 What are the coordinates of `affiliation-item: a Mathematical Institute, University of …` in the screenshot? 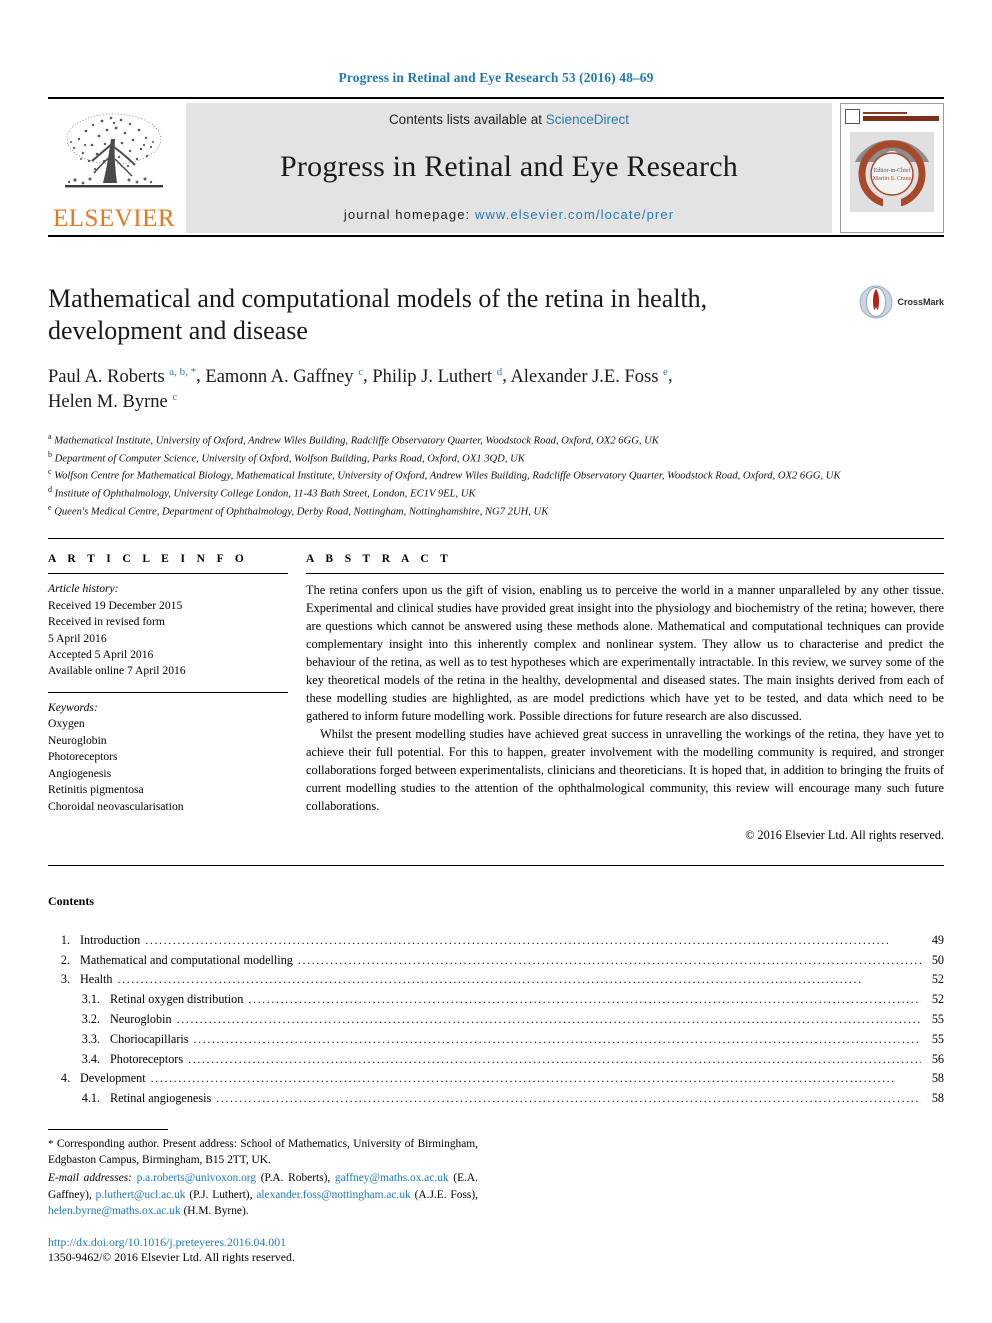 It's located at (496, 440).